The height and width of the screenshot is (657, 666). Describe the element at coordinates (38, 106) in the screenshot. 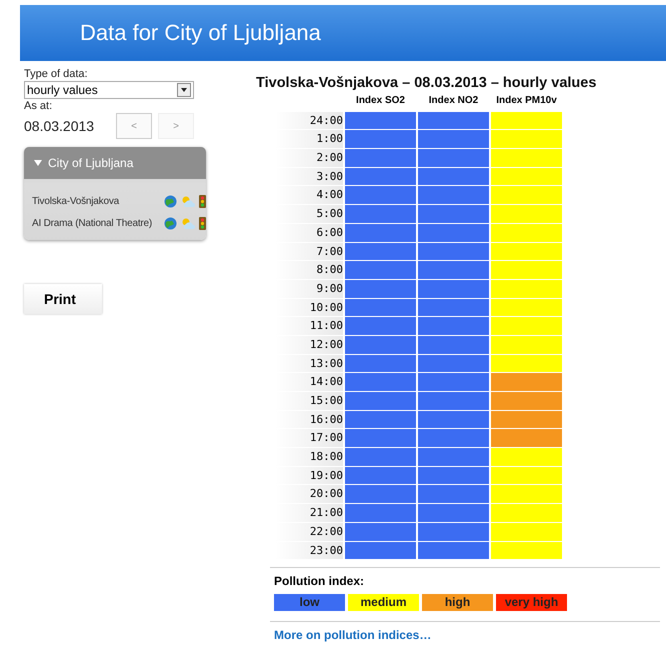

I see `field-label: As at:` at that location.